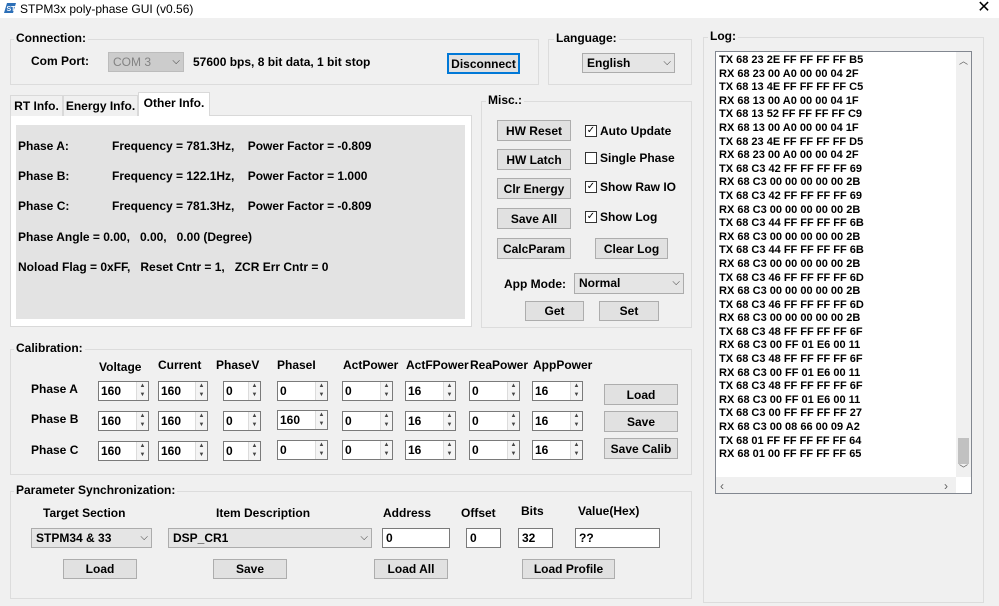  What do you see at coordinates (174, 104) in the screenshot?
I see `tab-other-info: Other Info.` at bounding box center [174, 104].